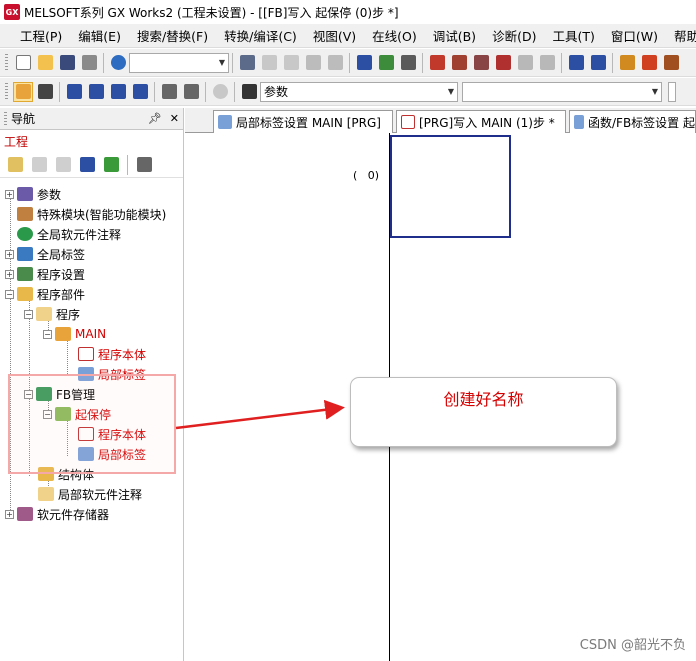 The height and width of the screenshot is (661, 696). Describe the element at coordinates (632, 645) in the screenshot. I see `watermark: CSDN @韶光不负` at that location.